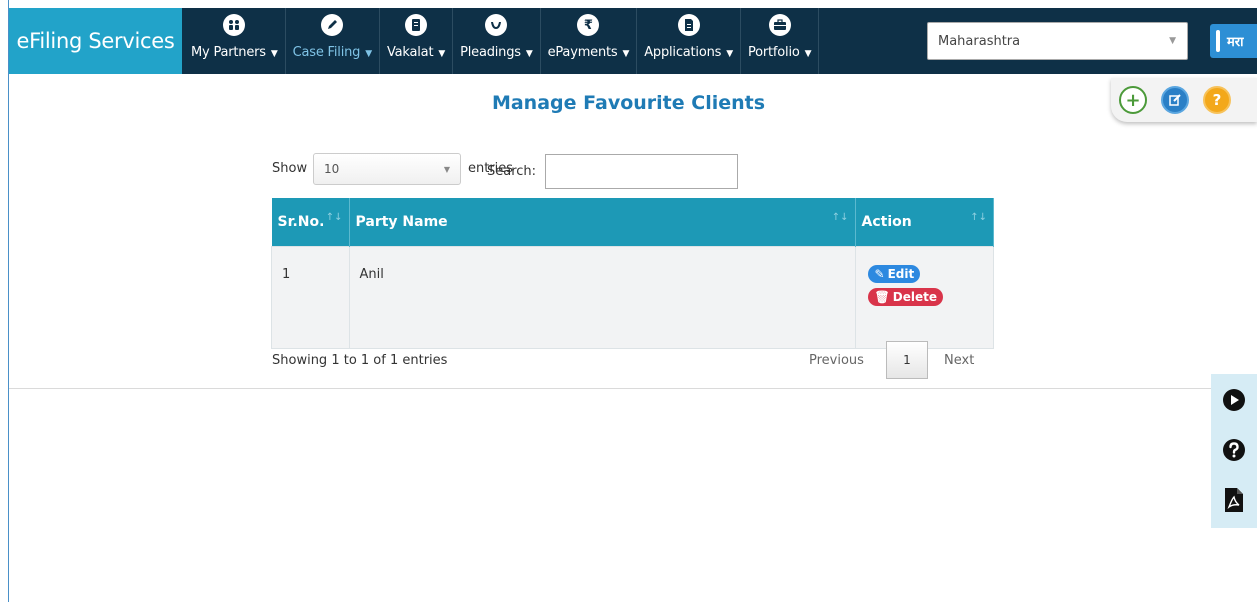 The height and width of the screenshot is (602, 1257). What do you see at coordinates (979, 41) in the screenshot?
I see `state-select-value: Maharashtra` at bounding box center [979, 41].